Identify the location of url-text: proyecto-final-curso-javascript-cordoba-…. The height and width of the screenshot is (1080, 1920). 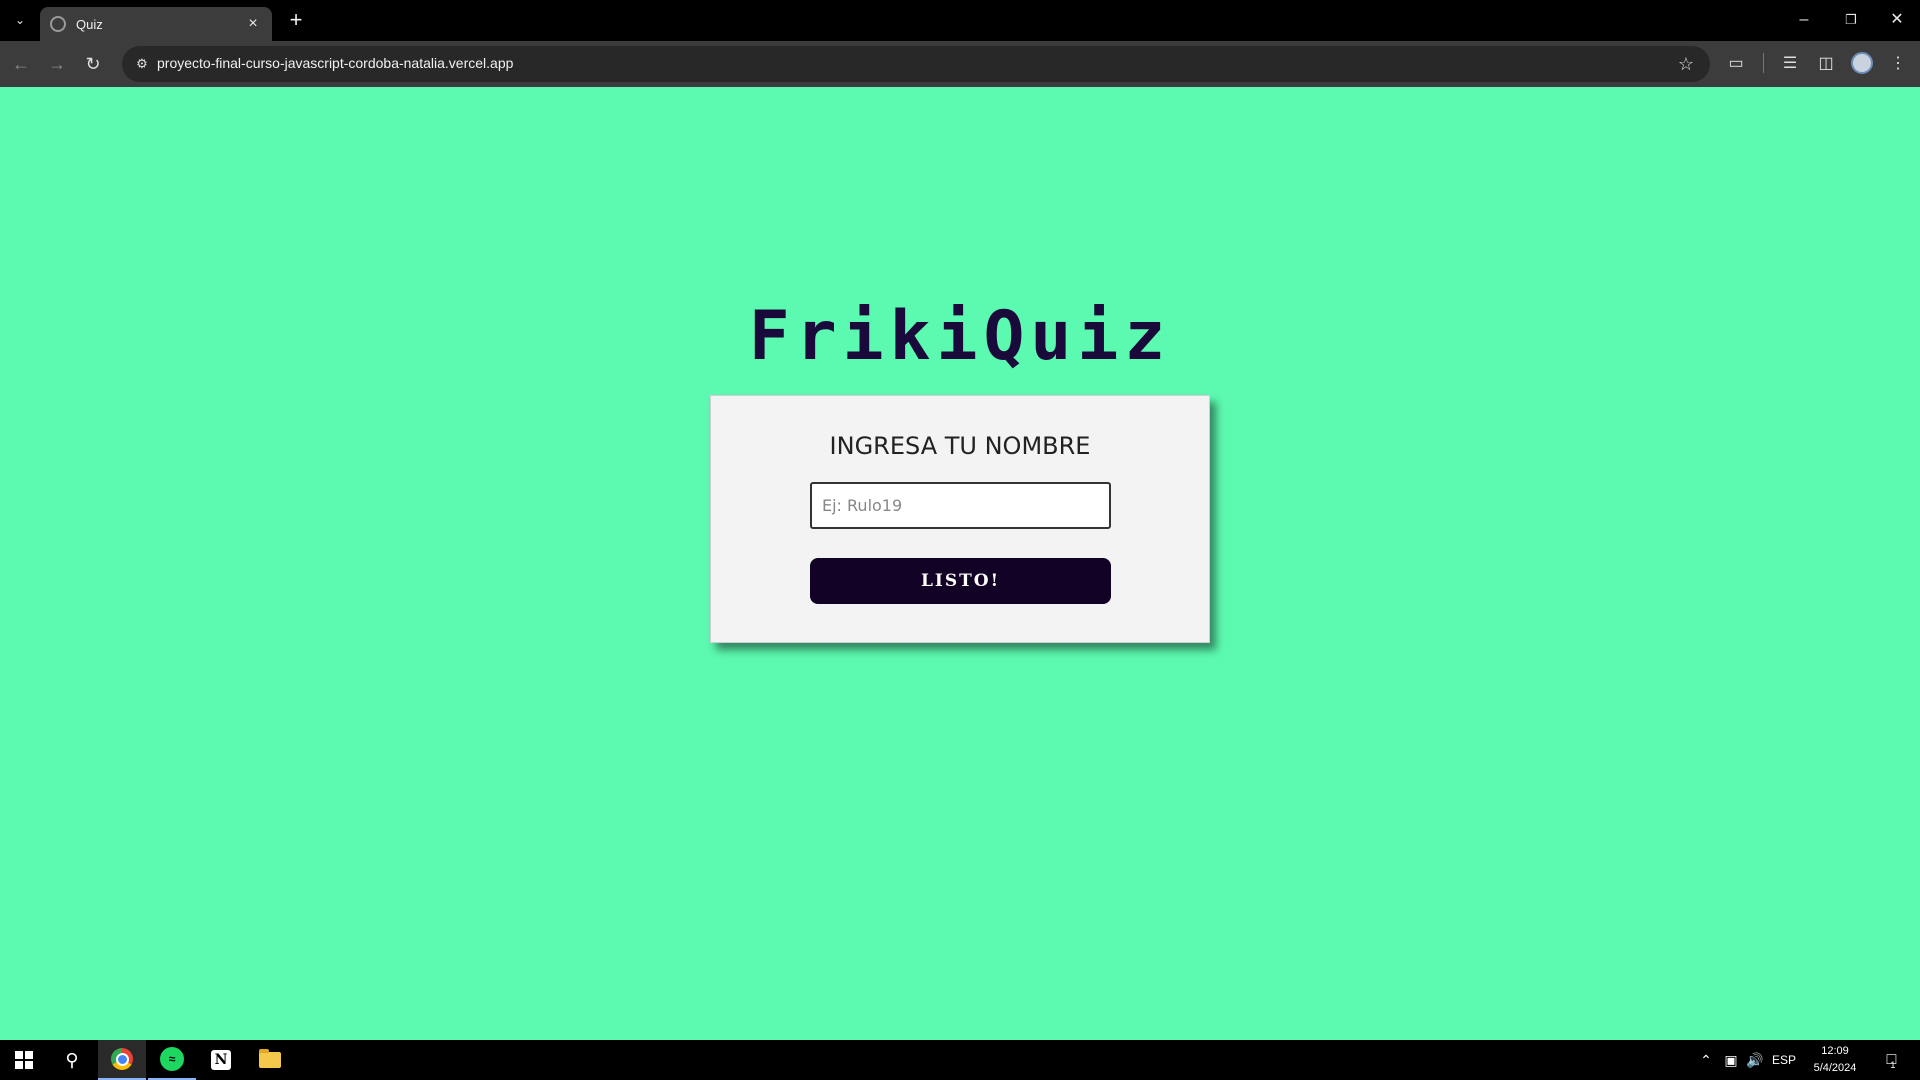
(335, 63).